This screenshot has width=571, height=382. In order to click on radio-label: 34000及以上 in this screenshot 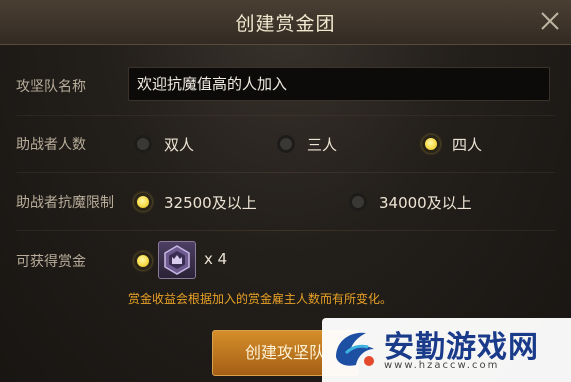, I will do `click(425, 202)`.